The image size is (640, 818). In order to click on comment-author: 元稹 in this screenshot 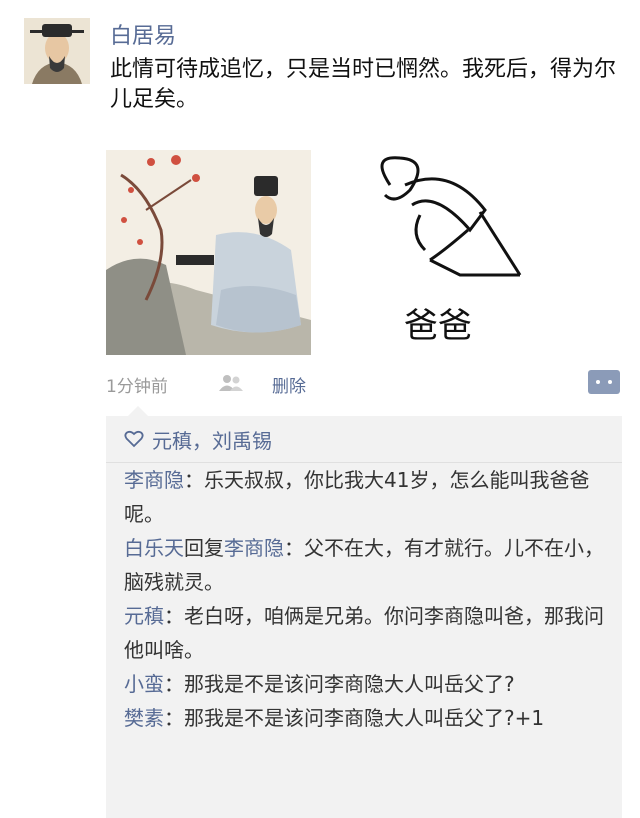, I will do `click(144, 616)`.